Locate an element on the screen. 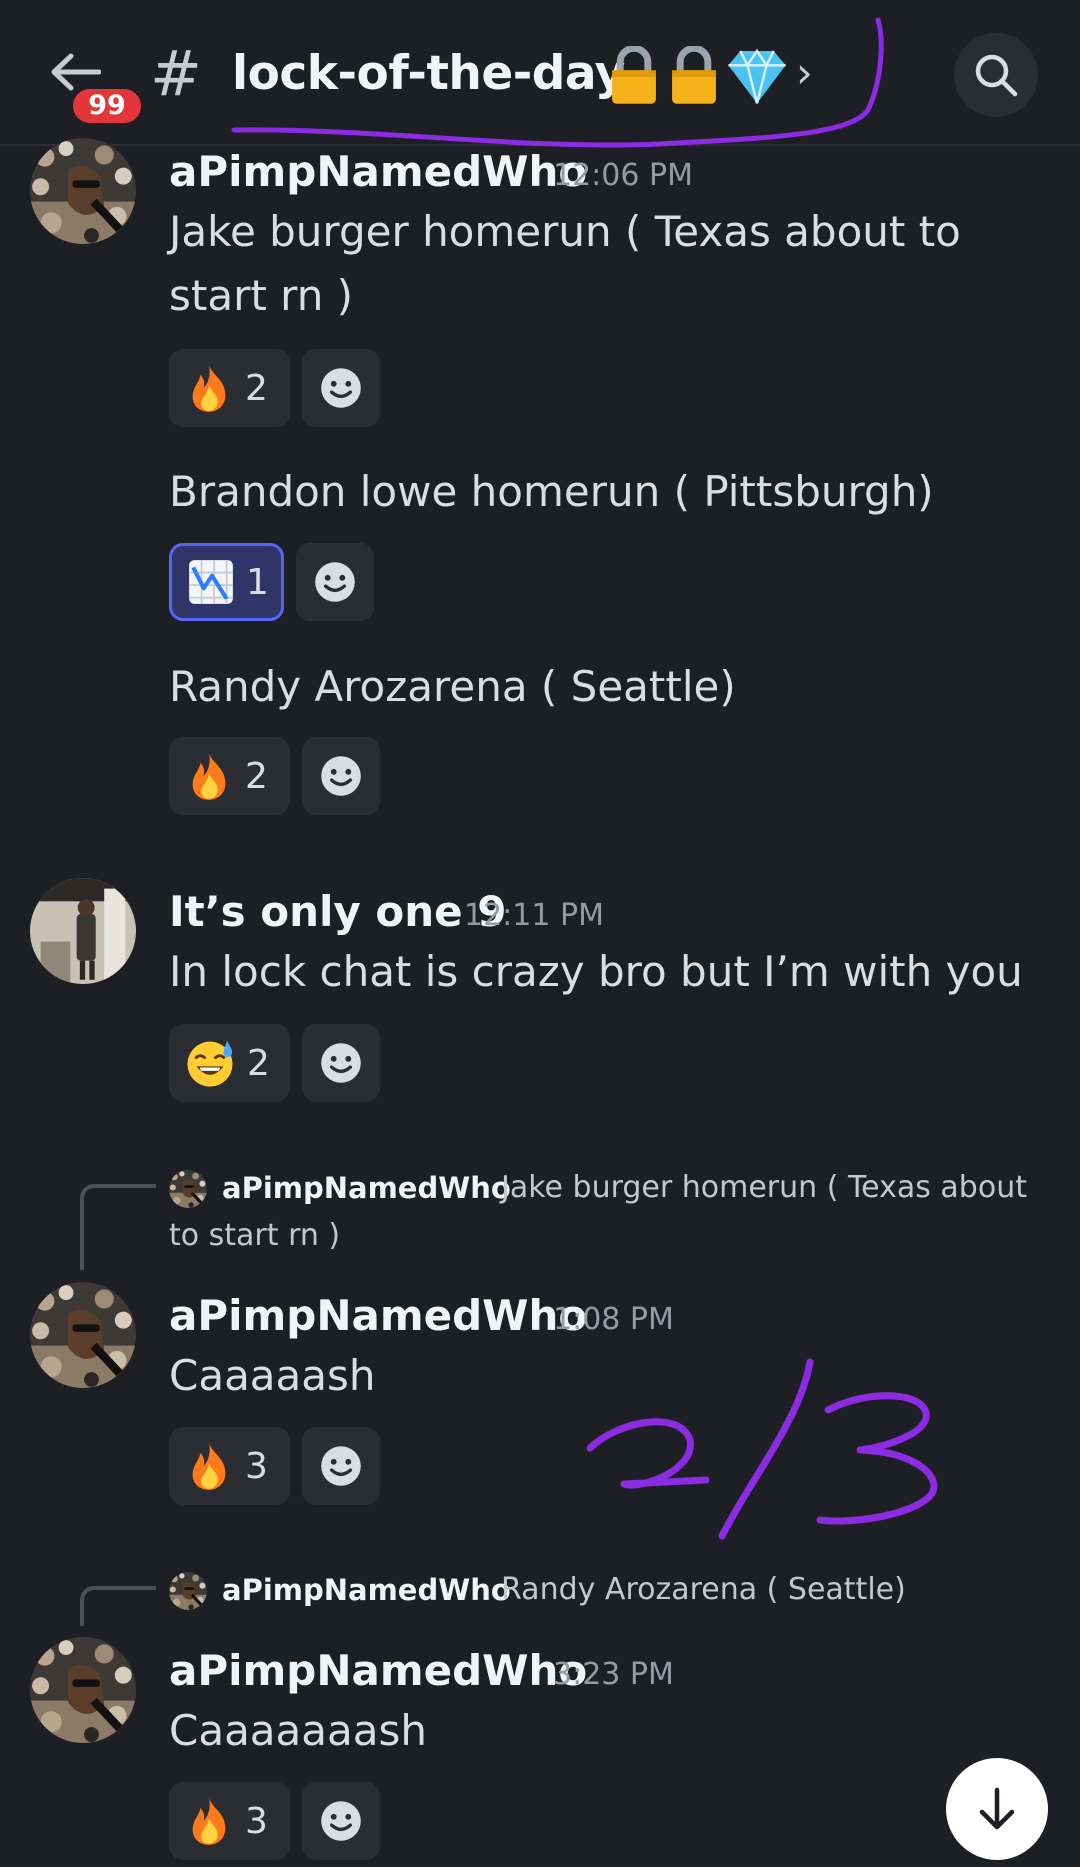 Image resolution: width=1080 pixels, height=1867 pixels. arrow-down-icon is located at coordinates (997, 1808).